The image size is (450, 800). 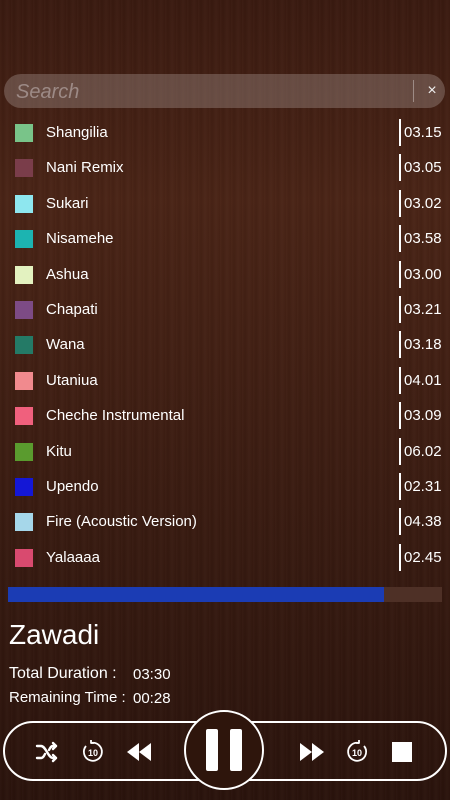 What do you see at coordinates (47, 752) in the screenshot?
I see `shuffle-icon` at bounding box center [47, 752].